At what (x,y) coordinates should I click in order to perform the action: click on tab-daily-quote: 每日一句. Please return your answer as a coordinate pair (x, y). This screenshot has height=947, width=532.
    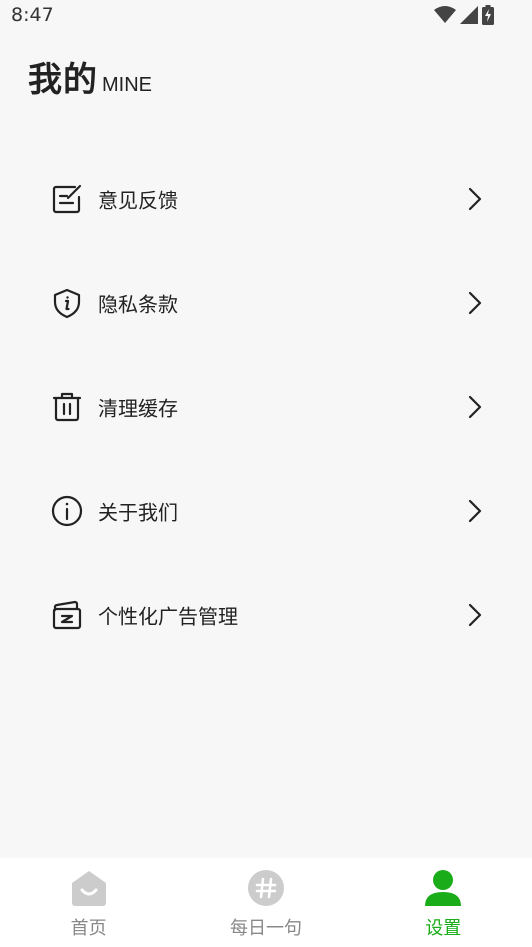
    Looking at the image, I should click on (265, 902).